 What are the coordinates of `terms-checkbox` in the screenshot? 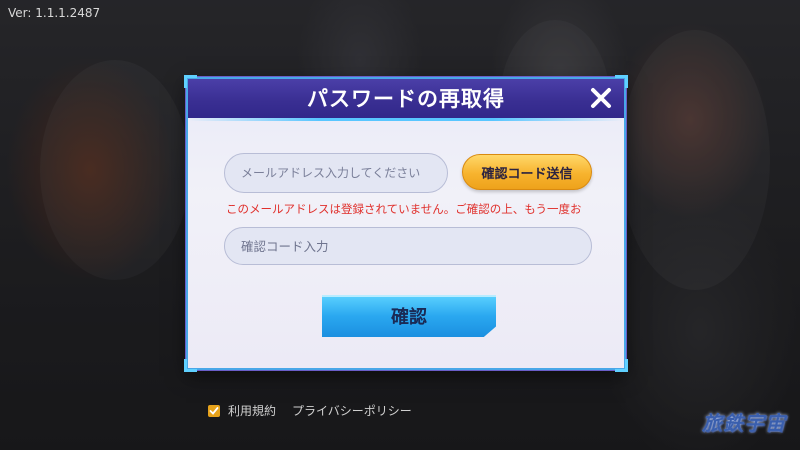 It's located at (214, 410).